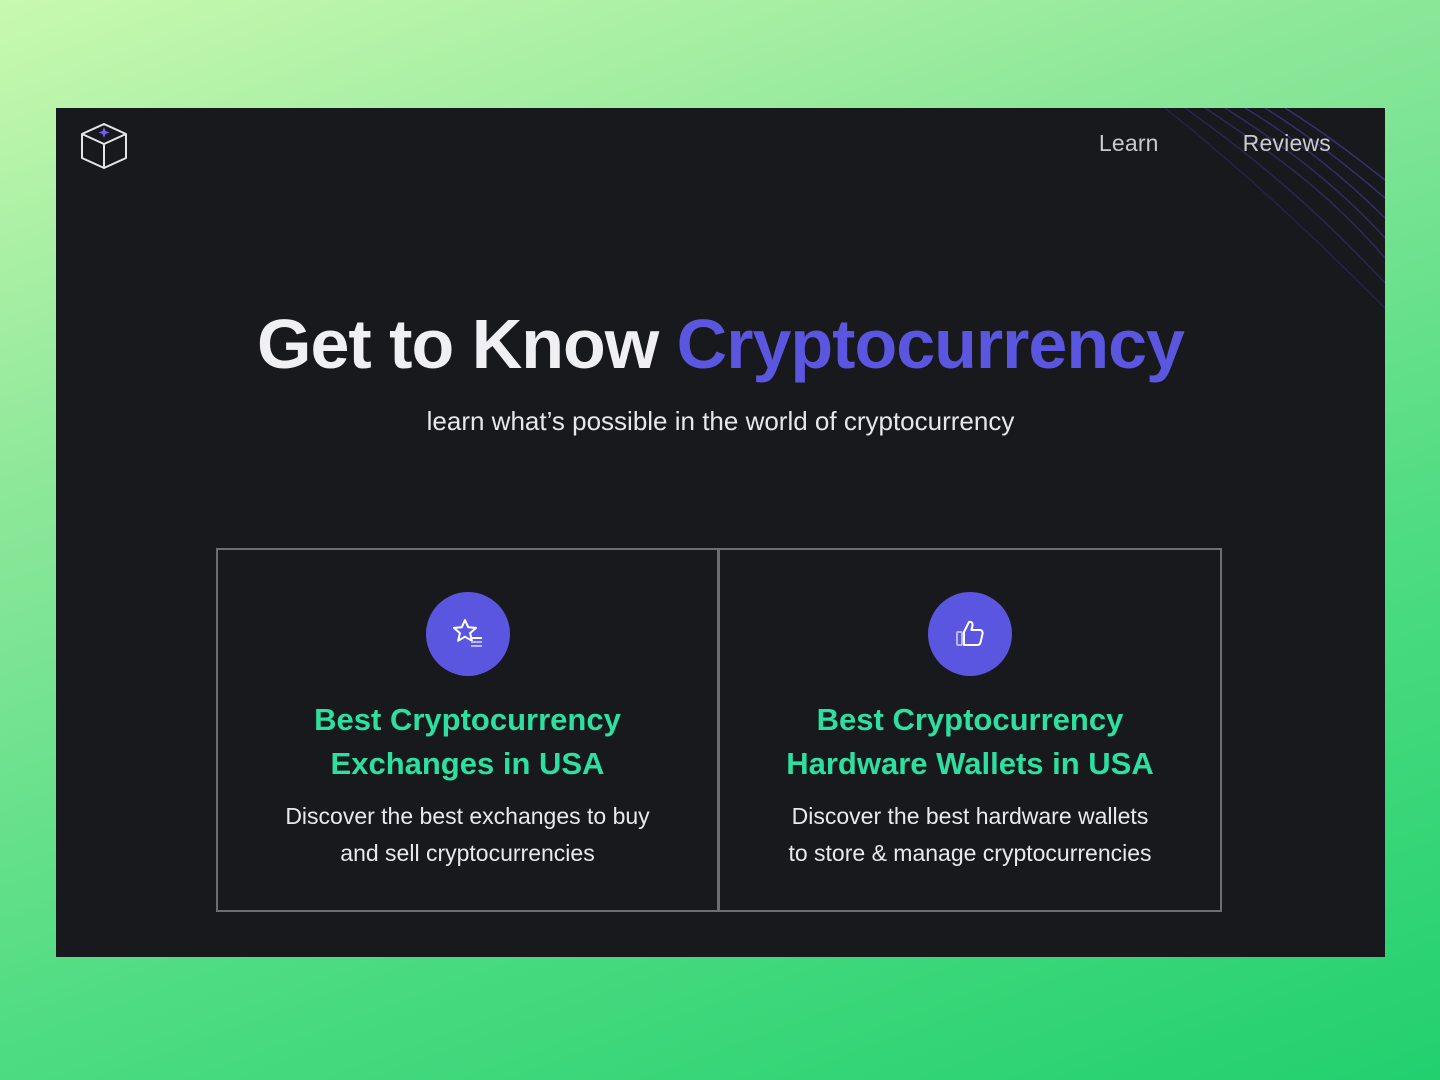  Describe the element at coordinates (467, 816) in the screenshot. I see `card-description-line: Discover the best exchanges to buy` at that location.